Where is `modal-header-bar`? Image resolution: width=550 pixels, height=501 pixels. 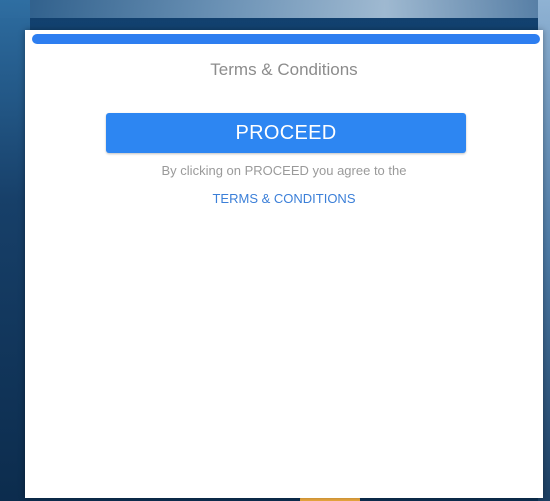 modal-header-bar is located at coordinates (286, 39).